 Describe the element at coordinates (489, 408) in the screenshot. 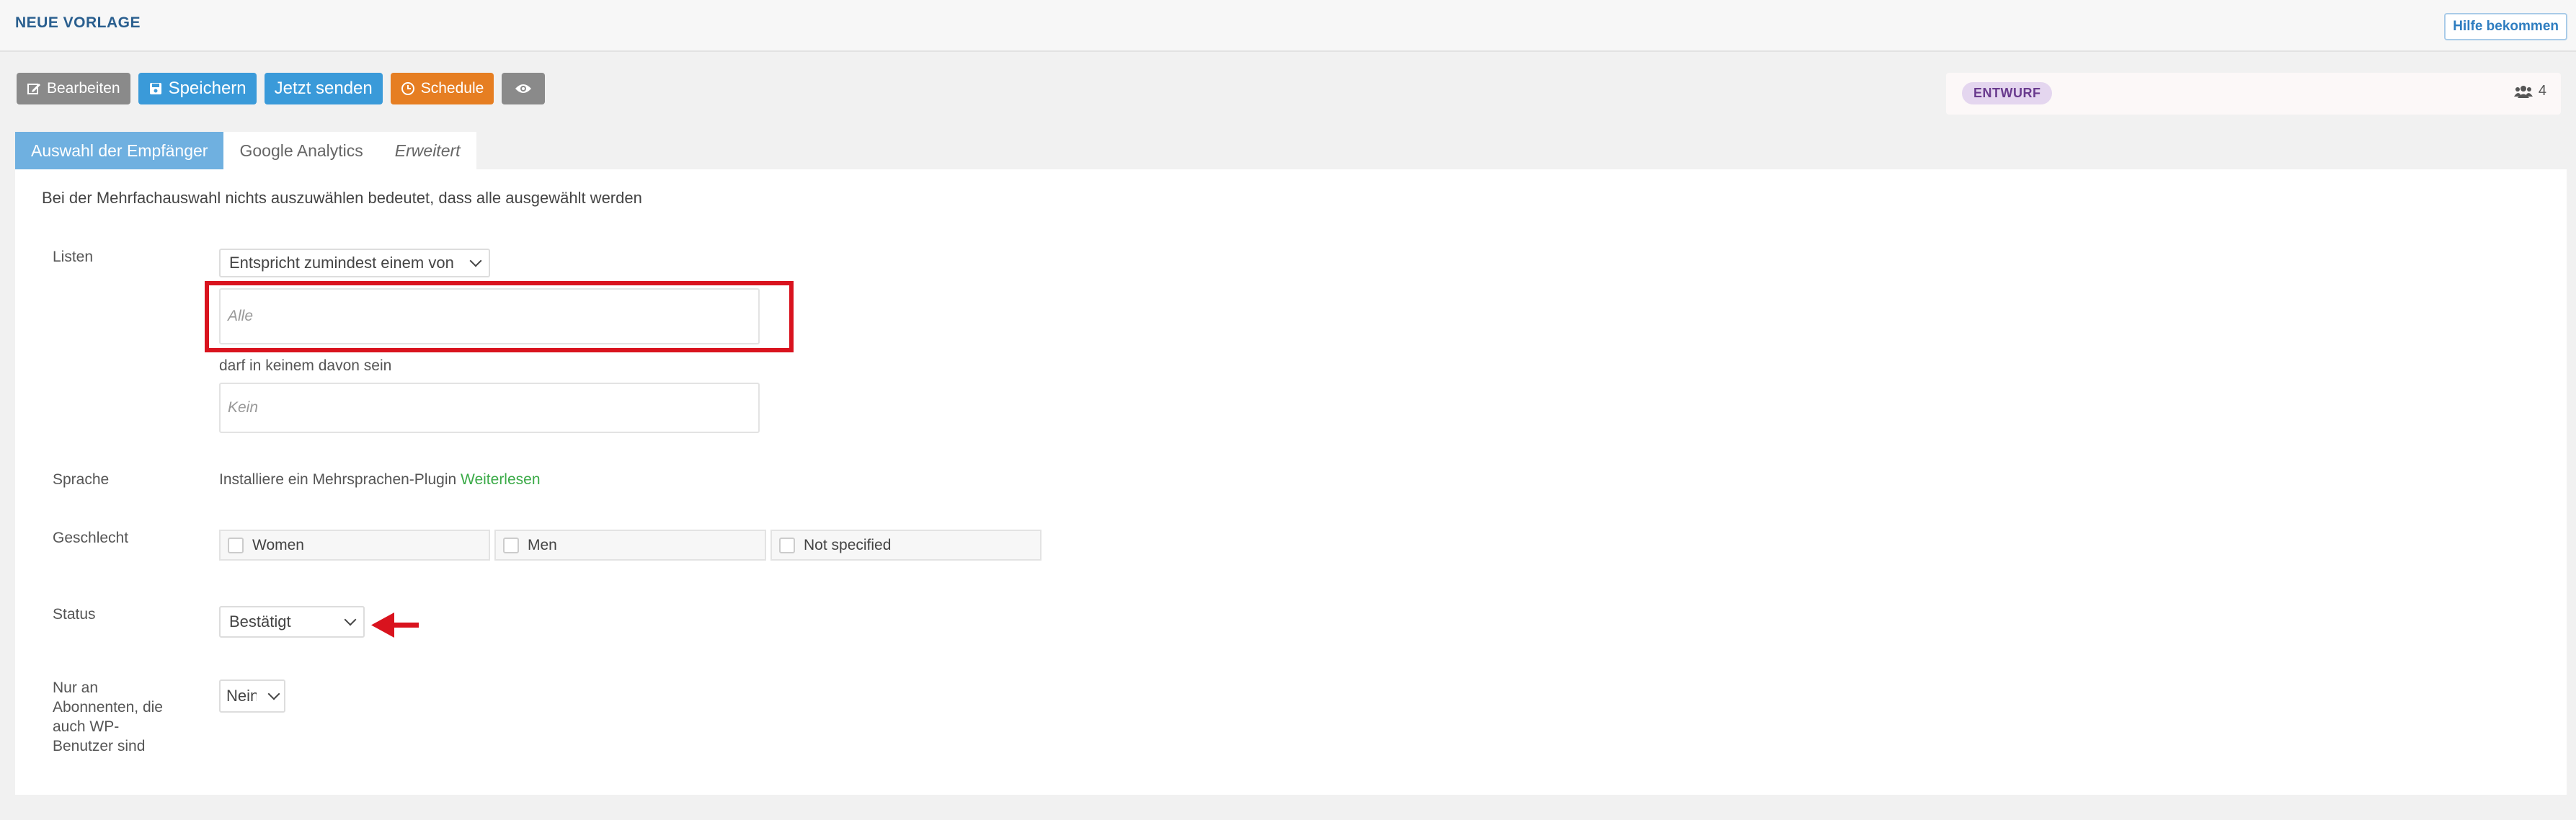

I see `exclude-lists-input: Kein` at that location.